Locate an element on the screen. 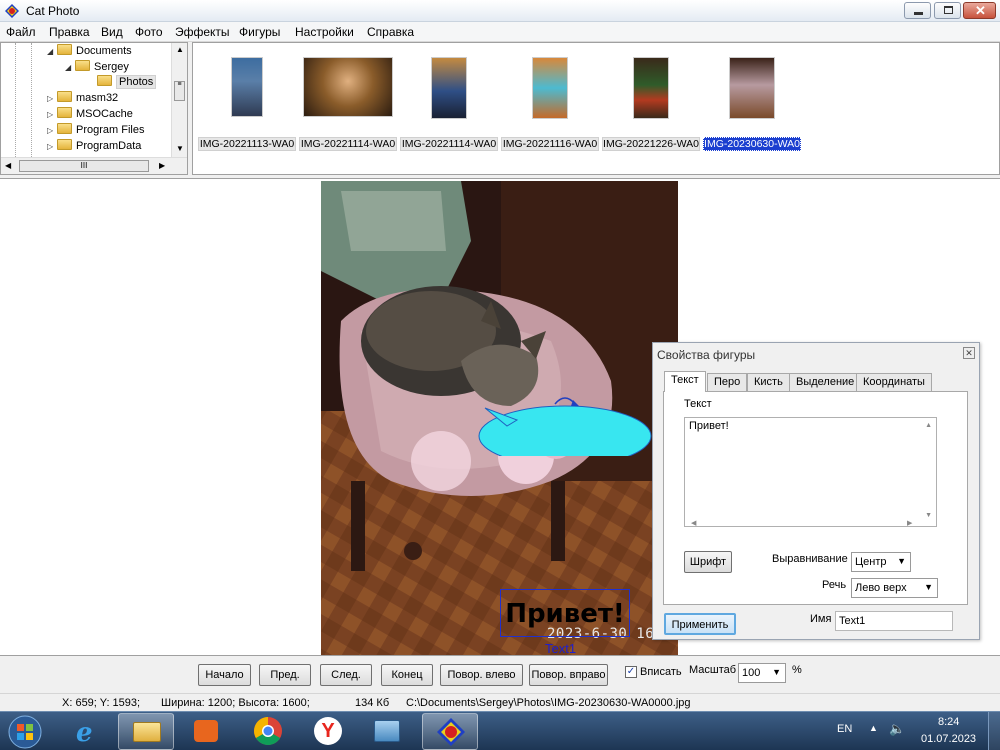  clock-time: 8:24 is located at coordinates (948, 722).